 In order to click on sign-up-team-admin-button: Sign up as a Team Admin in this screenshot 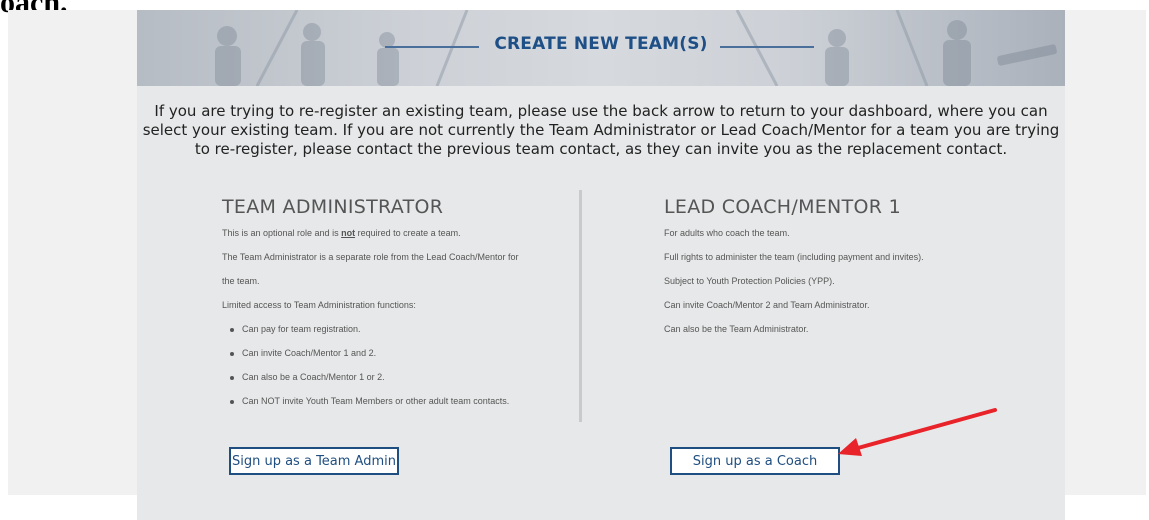, I will do `click(314, 461)`.